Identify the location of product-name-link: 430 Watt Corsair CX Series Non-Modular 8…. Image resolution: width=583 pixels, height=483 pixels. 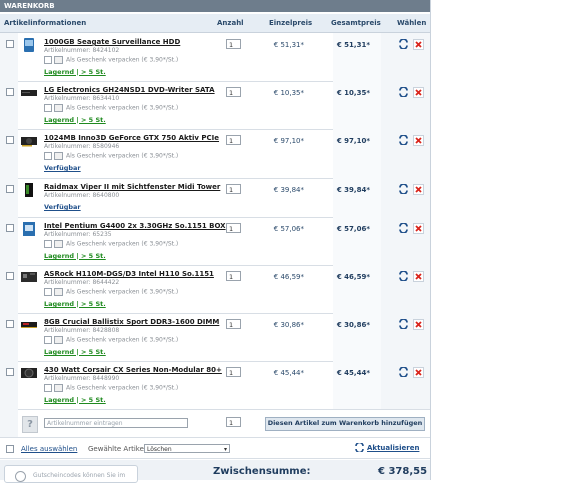
(133, 370).